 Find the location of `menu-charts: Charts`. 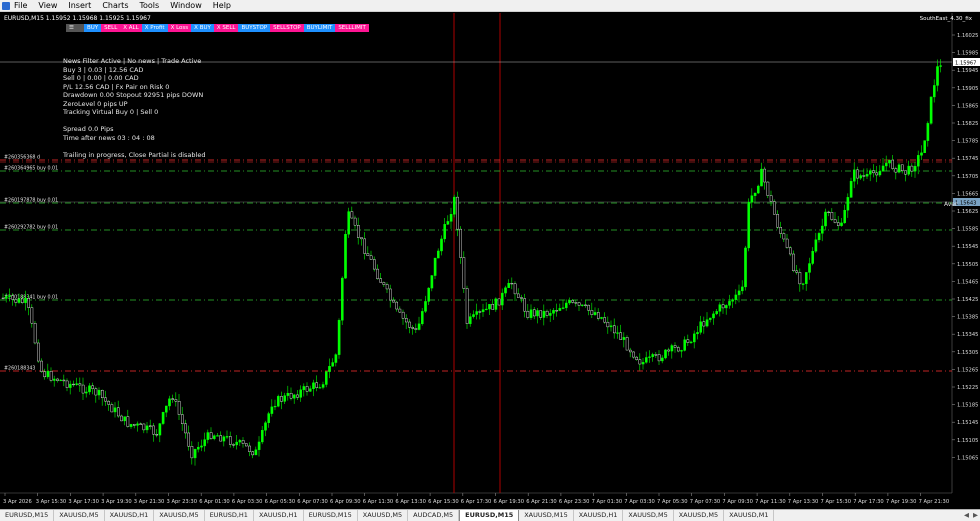

menu-charts: Charts is located at coordinates (115, 6).